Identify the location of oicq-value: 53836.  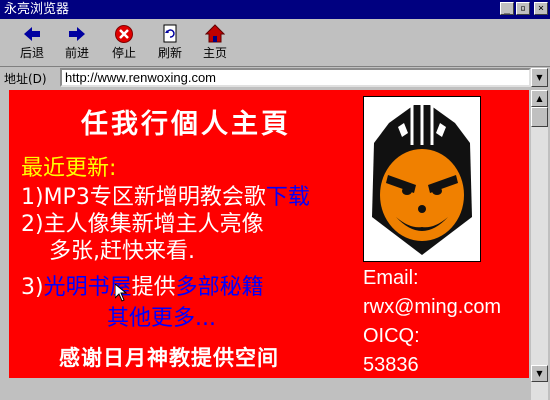
(391, 365).